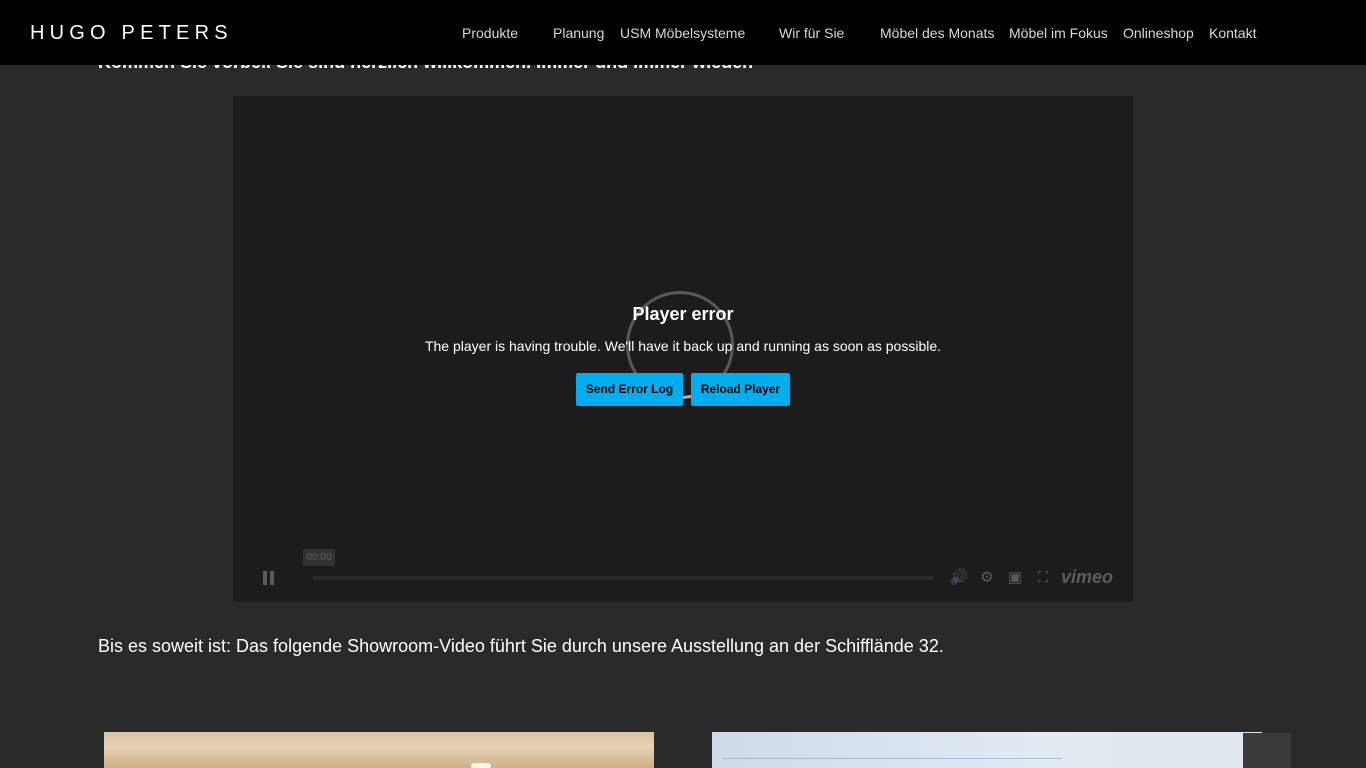 This screenshot has width=1366, height=768. Describe the element at coordinates (959, 578) in the screenshot. I see `volume-icon: 🔊` at that location.